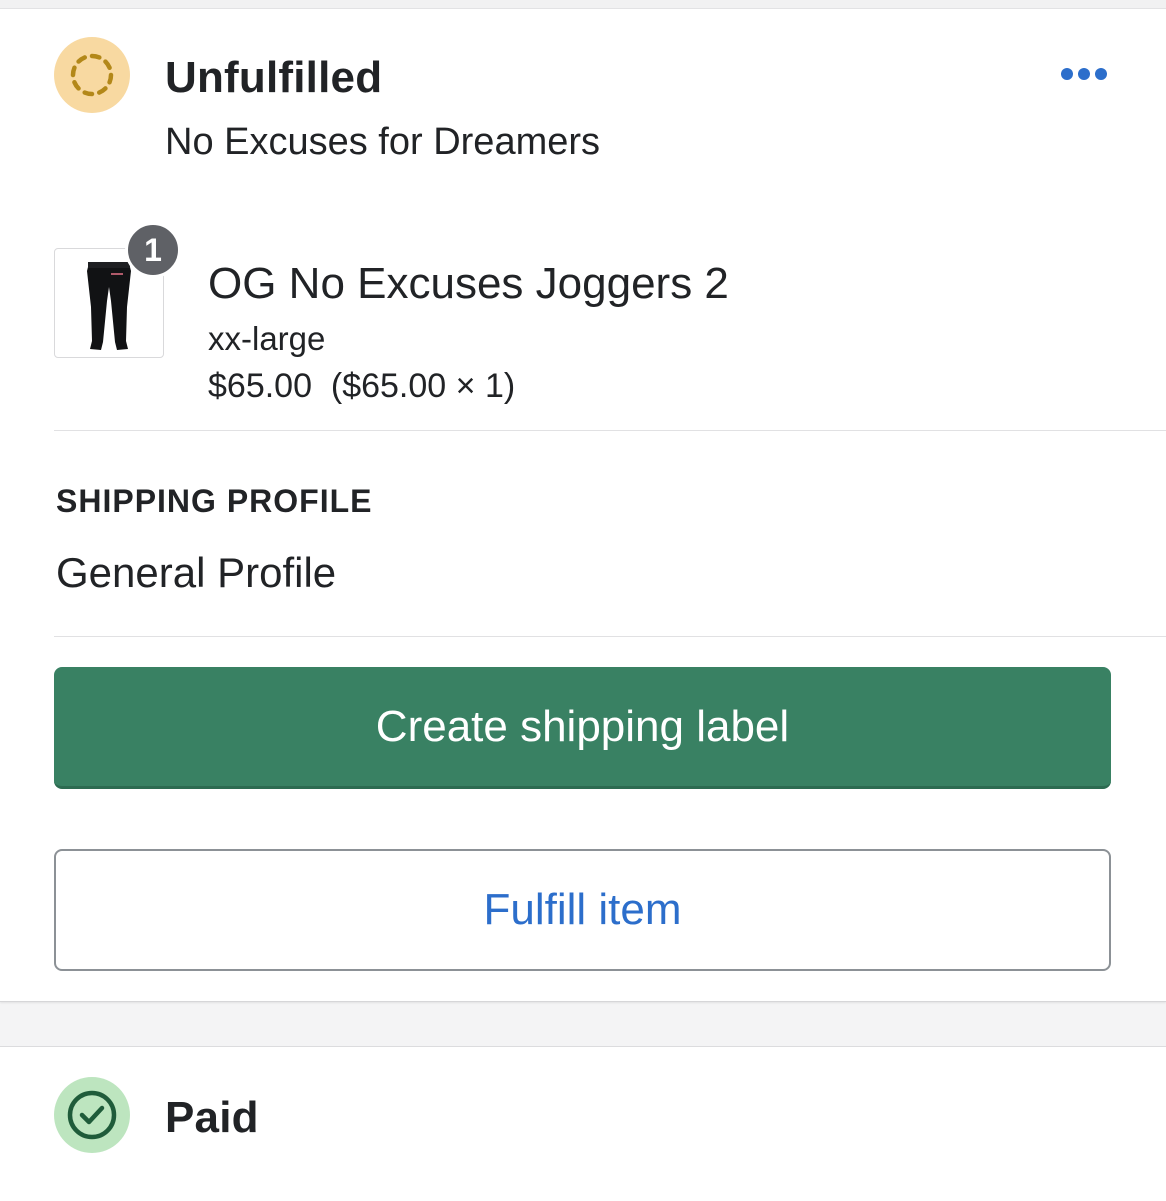 The height and width of the screenshot is (1201, 1166). What do you see at coordinates (583, 1123) in the screenshot?
I see `payment-card: Paid` at bounding box center [583, 1123].